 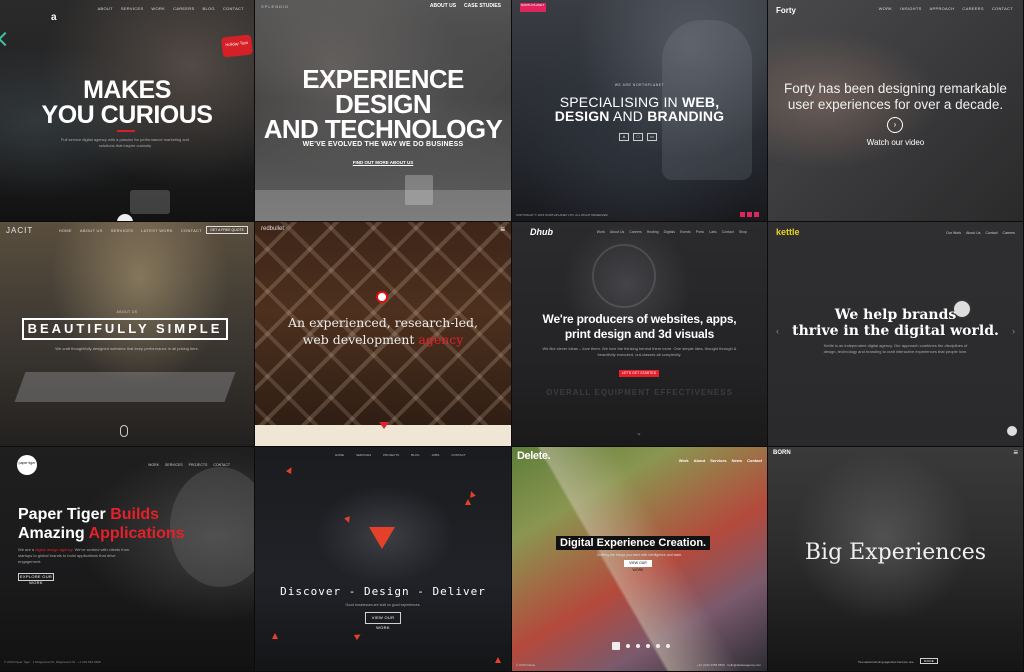 I want to click on get-started-button: LET'S GET STARTED, so click(x=639, y=373).